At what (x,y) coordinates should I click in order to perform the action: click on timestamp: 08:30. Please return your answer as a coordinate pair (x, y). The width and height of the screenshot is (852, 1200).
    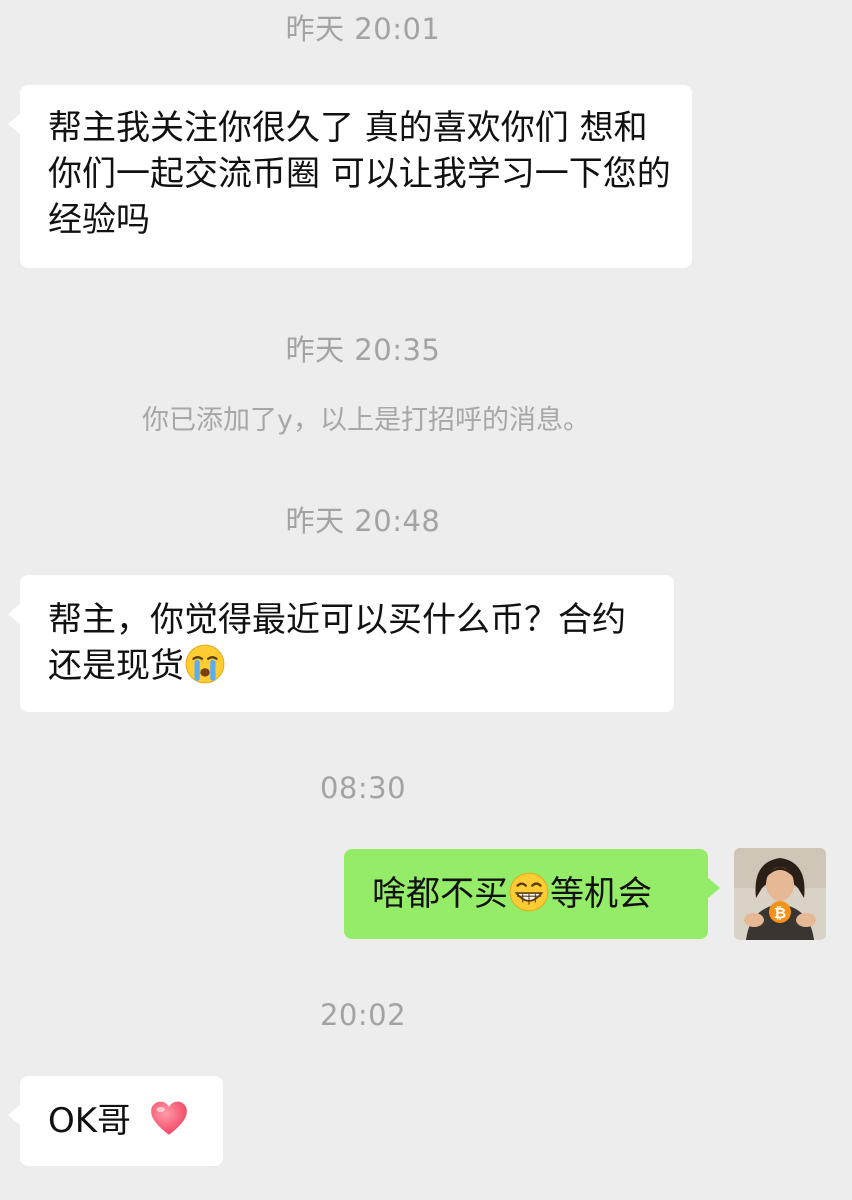
    Looking at the image, I should click on (363, 788).